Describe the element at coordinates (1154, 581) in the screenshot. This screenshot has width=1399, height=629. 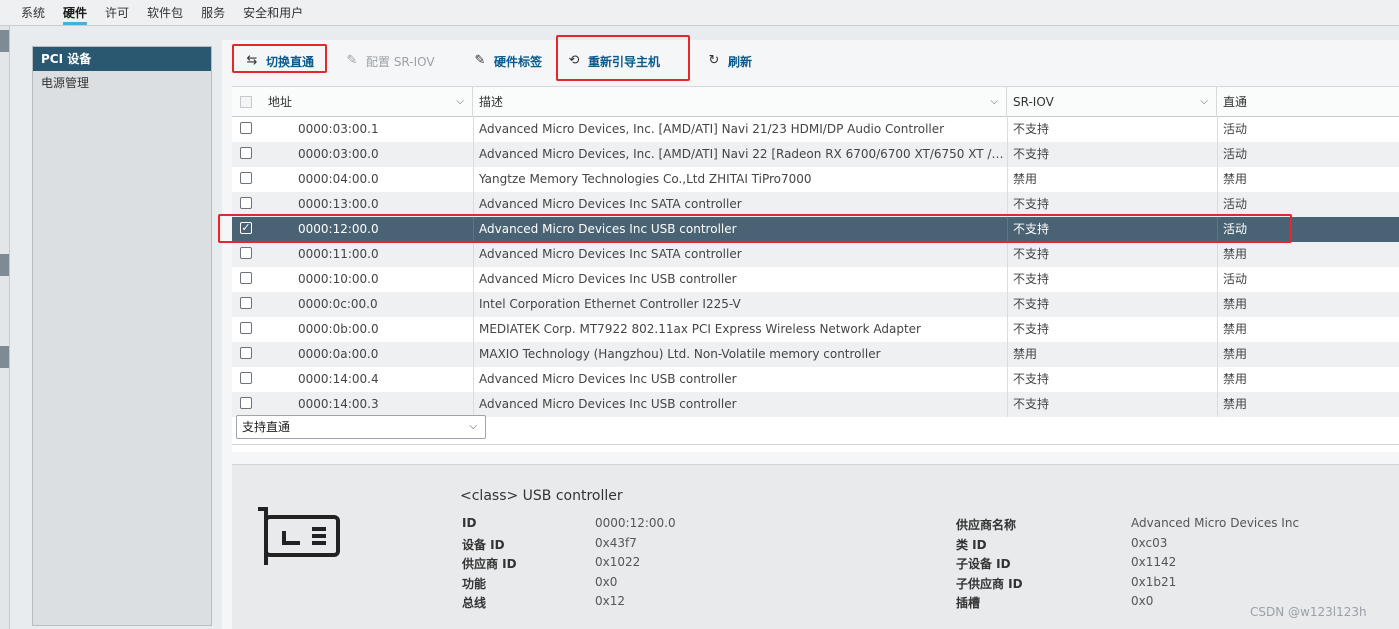
I see `property-value: 0x1b21` at that location.